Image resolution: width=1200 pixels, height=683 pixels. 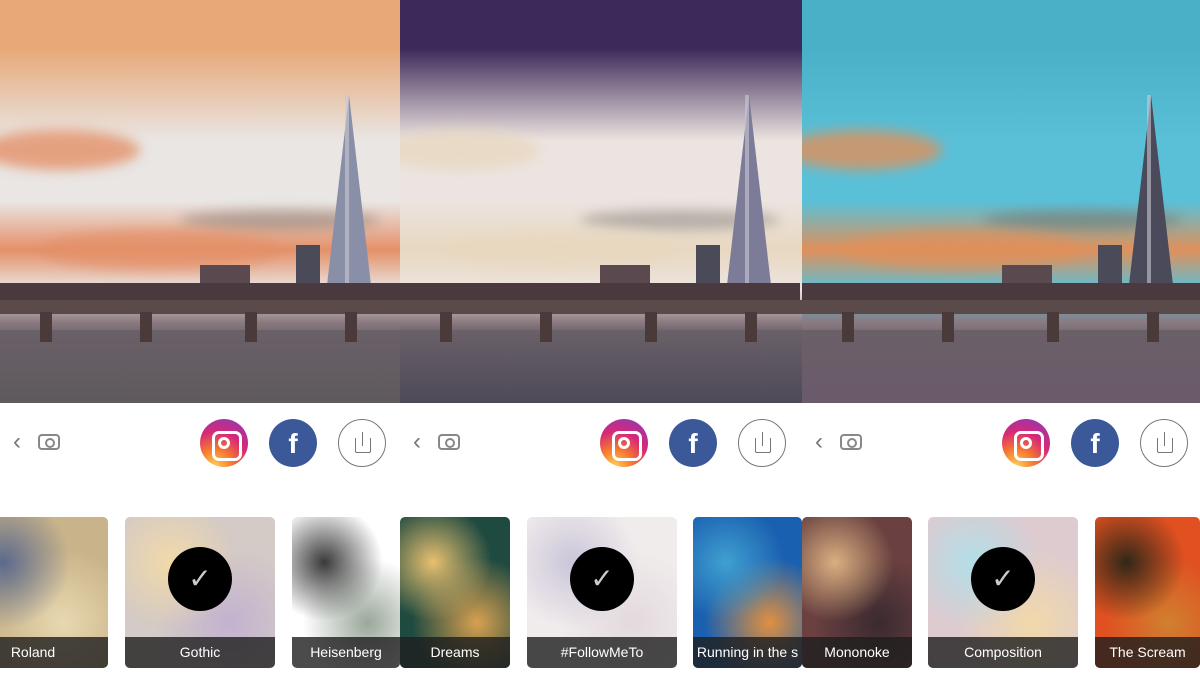 I want to click on style-thumbnail: Dreams, so click(x=455, y=592).